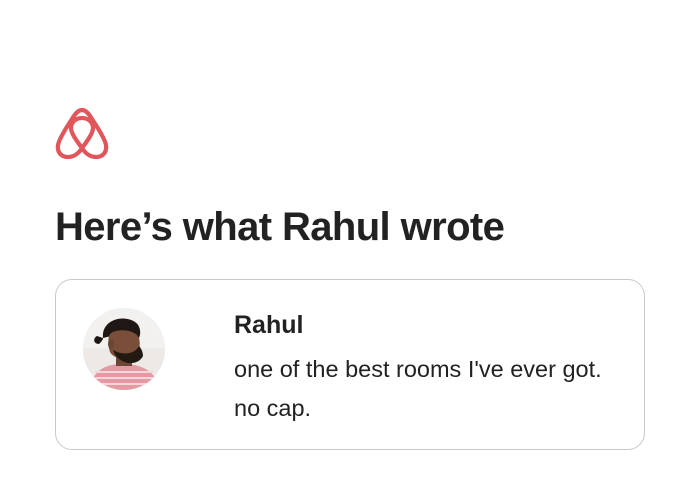 The width and height of the screenshot is (700, 500). I want to click on airbnb-logo-icon, so click(82, 135).